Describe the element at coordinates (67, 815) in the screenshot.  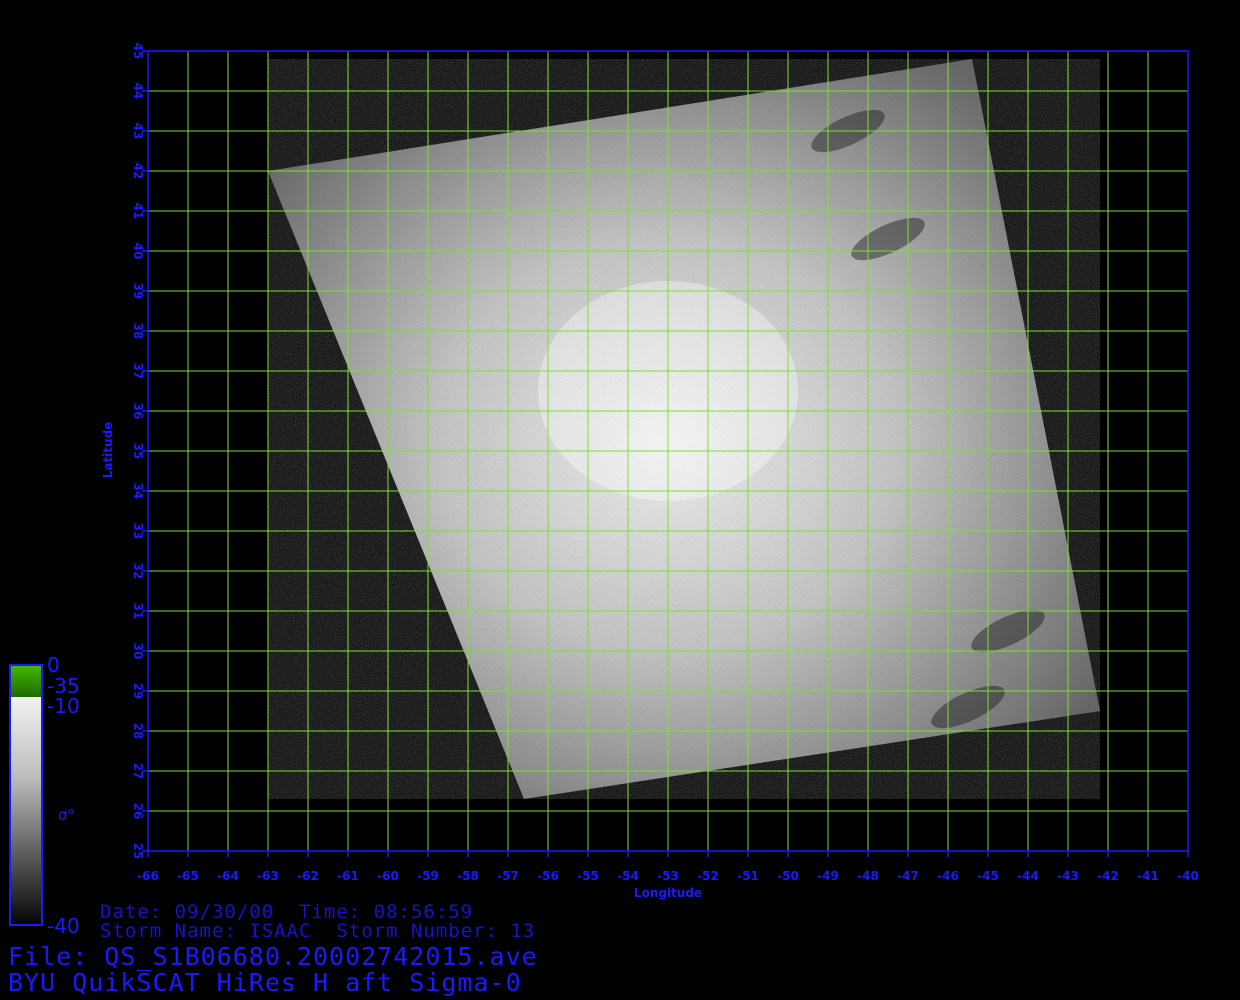
I see `colorbar-symbol: σ°` at that location.